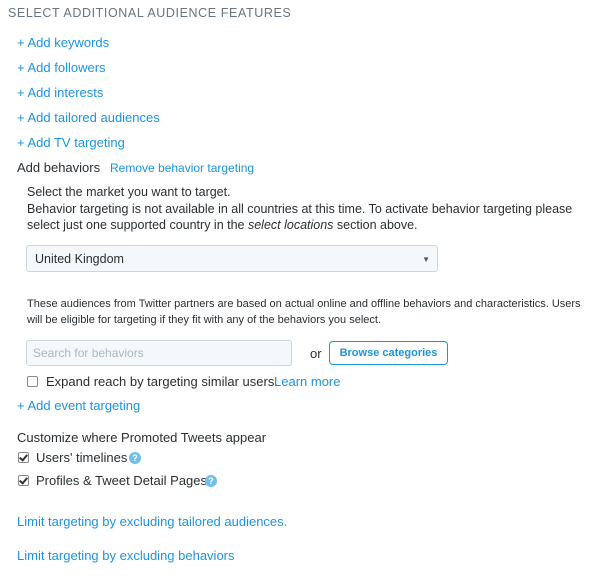 The width and height of the screenshot is (597, 578). Describe the element at coordinates (232, 258) in the screenshot. I see `market-select: United Kingdom ▼` at that location.